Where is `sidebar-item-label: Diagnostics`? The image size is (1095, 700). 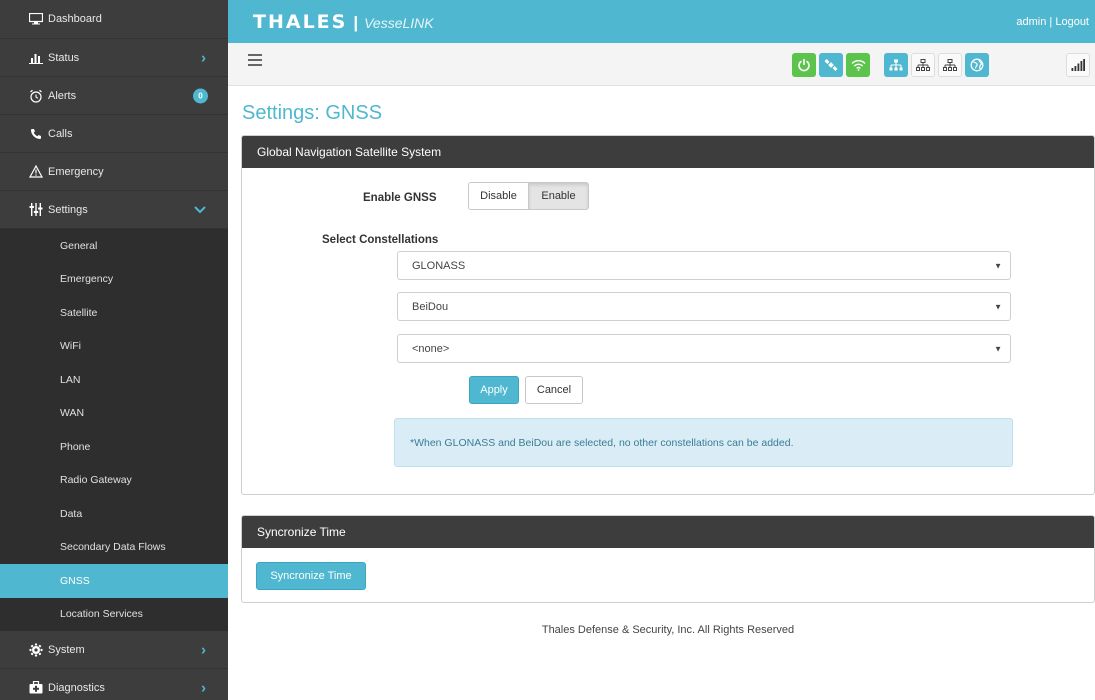 sidebar-item-label: Diagnostics is located at coordinates (76, 687).